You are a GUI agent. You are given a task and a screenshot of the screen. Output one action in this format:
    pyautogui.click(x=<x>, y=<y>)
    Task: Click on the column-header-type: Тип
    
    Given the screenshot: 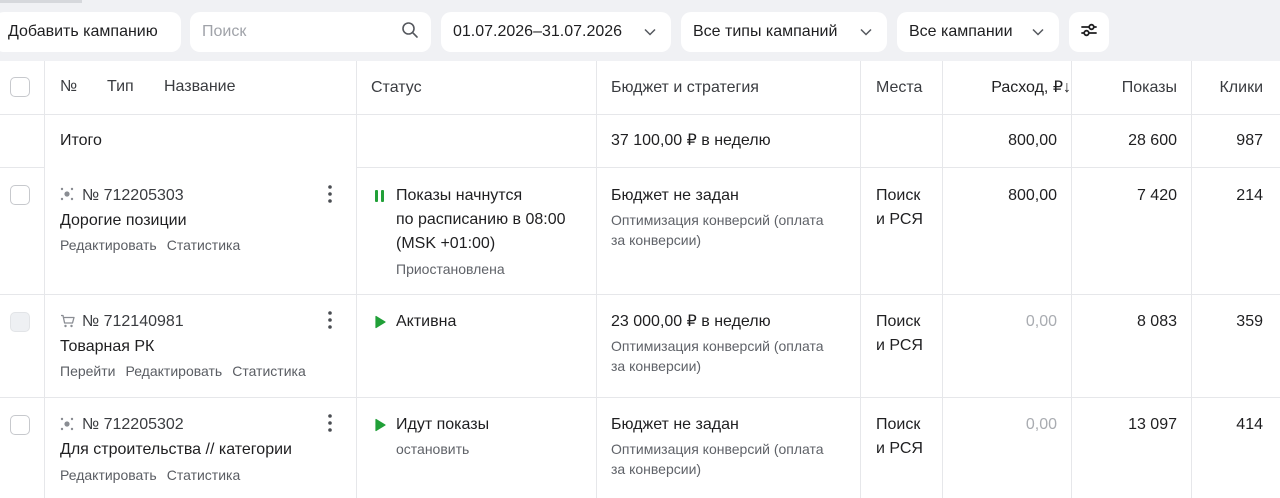 What is the action you would take?
    pyautogui.click(x=120, y=87)
    